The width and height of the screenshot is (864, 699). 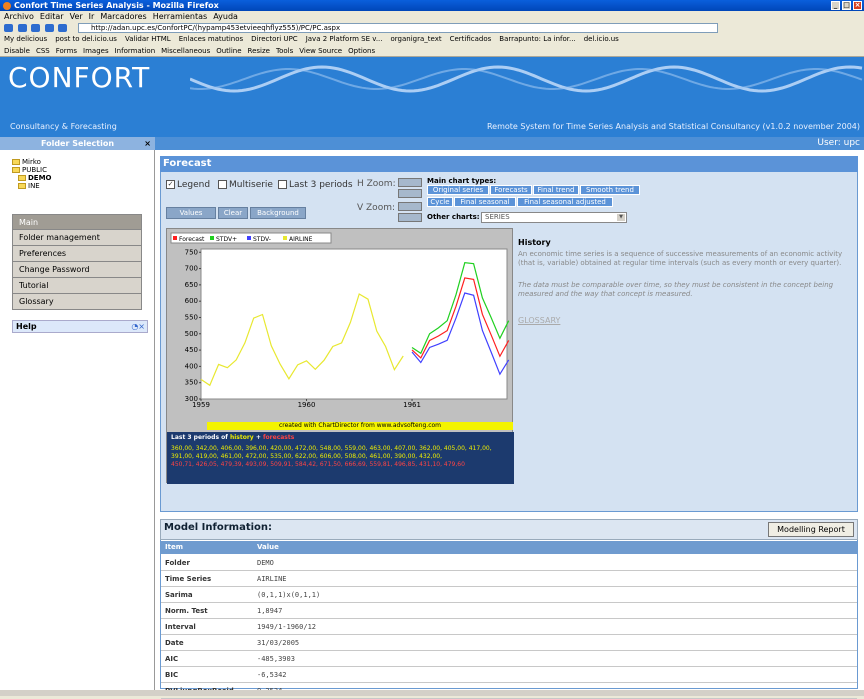 I want to click on row-value: -6,5342, so click(x=272, y=675).